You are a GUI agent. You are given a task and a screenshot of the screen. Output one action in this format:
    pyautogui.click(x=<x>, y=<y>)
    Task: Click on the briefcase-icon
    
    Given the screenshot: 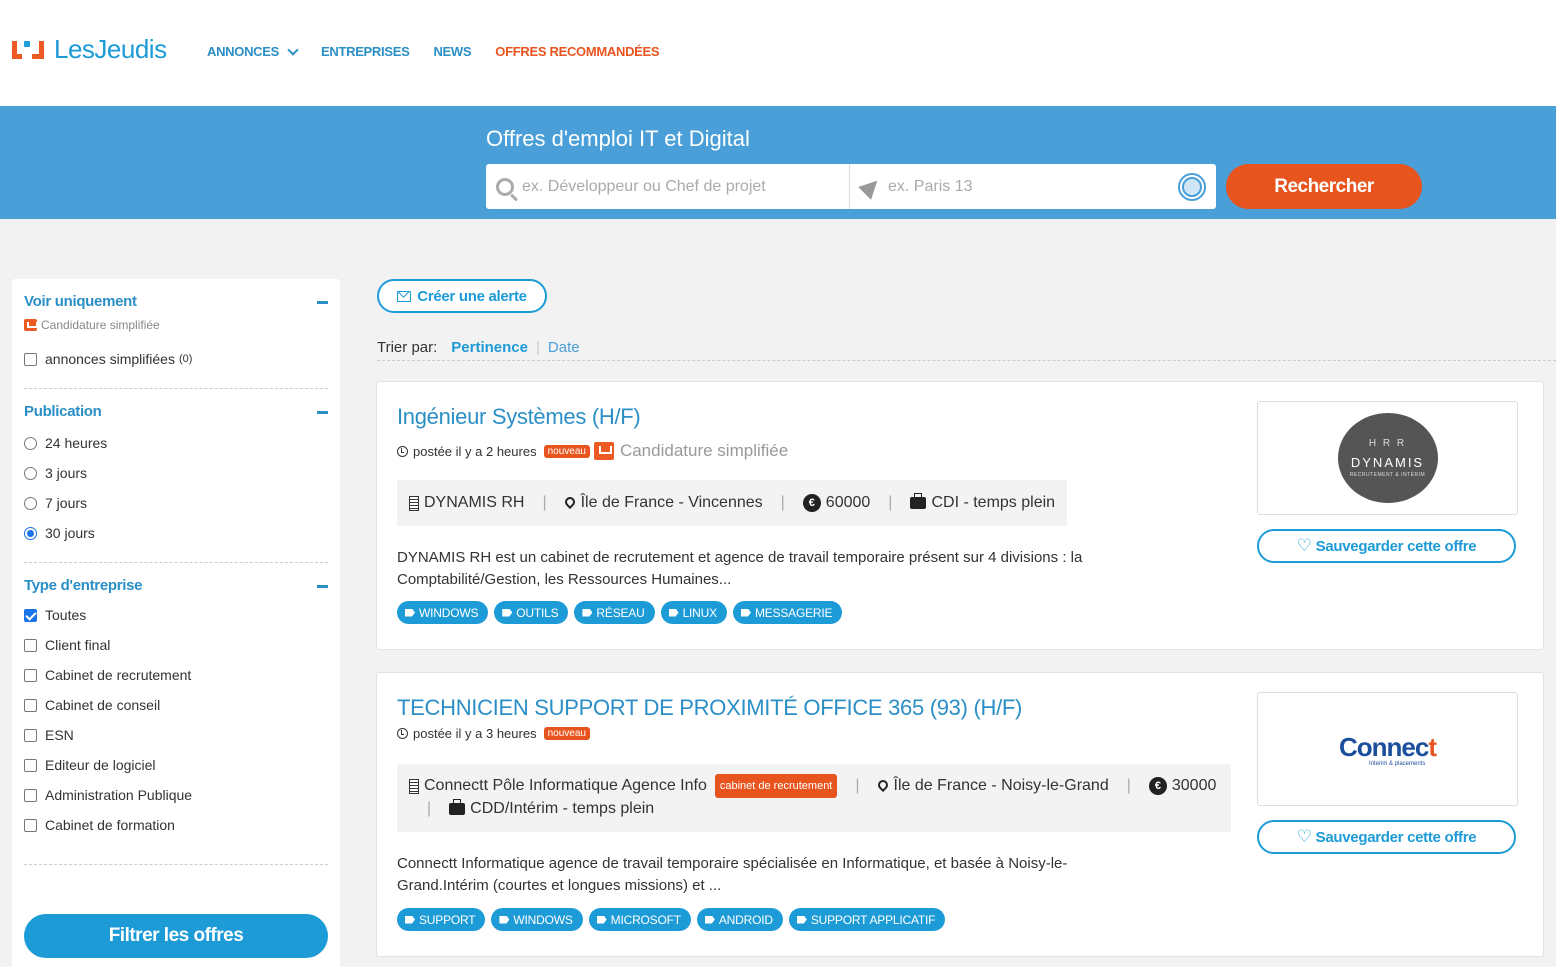 What is the action you would take?
    pyautogui.click(x=918, y=501)
    